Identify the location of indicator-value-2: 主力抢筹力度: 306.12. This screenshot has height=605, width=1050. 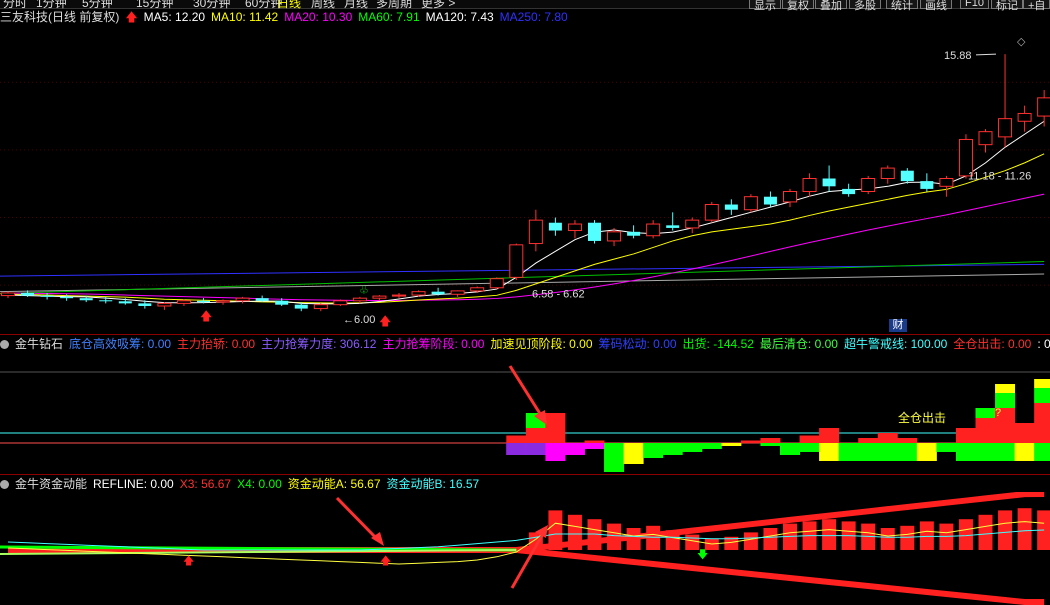
(319, 344).